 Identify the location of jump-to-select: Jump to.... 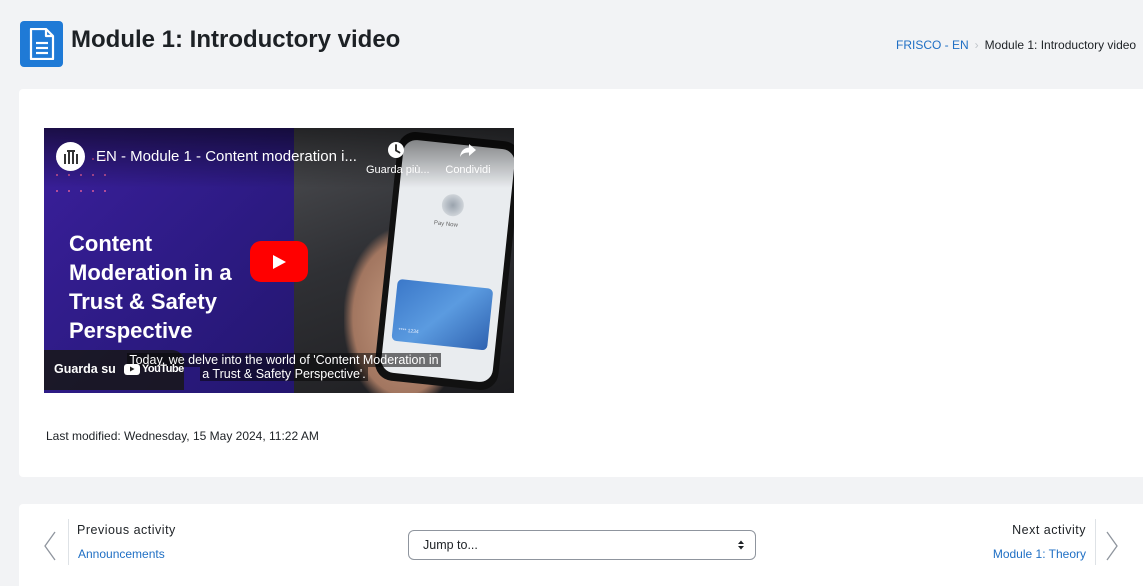
(582, 545).